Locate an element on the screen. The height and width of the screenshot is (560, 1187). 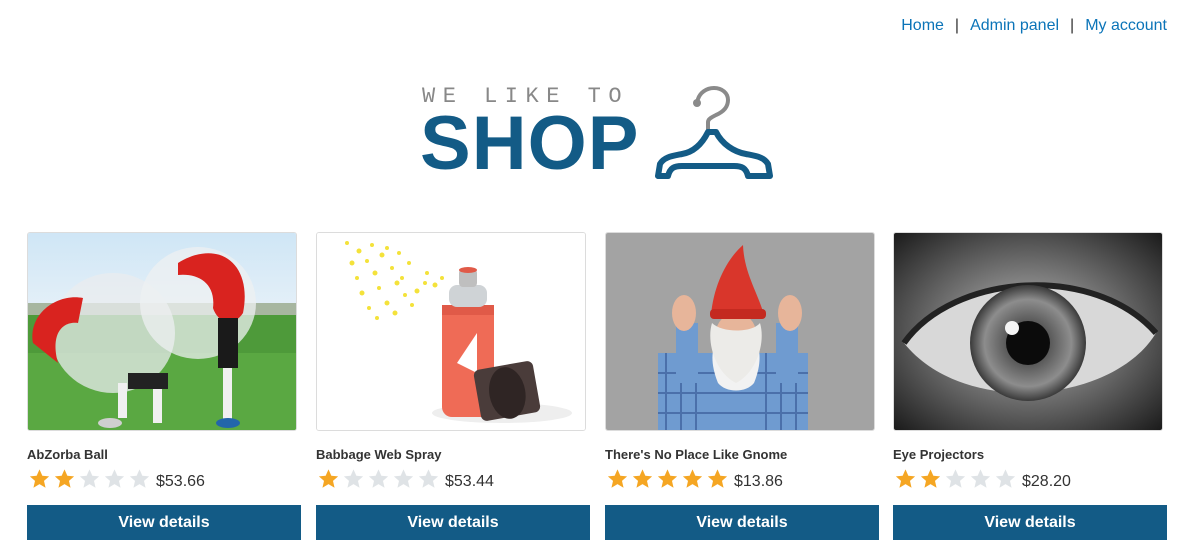
bubble-ball-image is located at coordinates (162, 331).